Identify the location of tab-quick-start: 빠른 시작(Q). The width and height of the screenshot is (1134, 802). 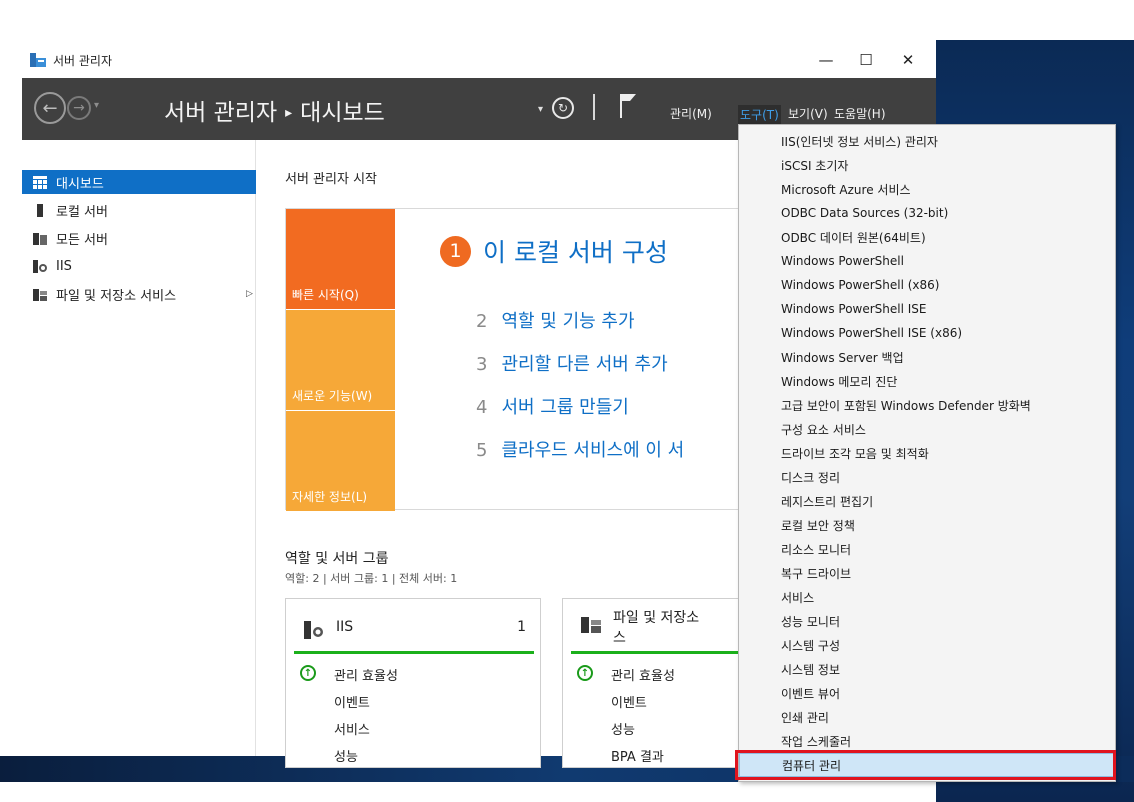
(340, 259).